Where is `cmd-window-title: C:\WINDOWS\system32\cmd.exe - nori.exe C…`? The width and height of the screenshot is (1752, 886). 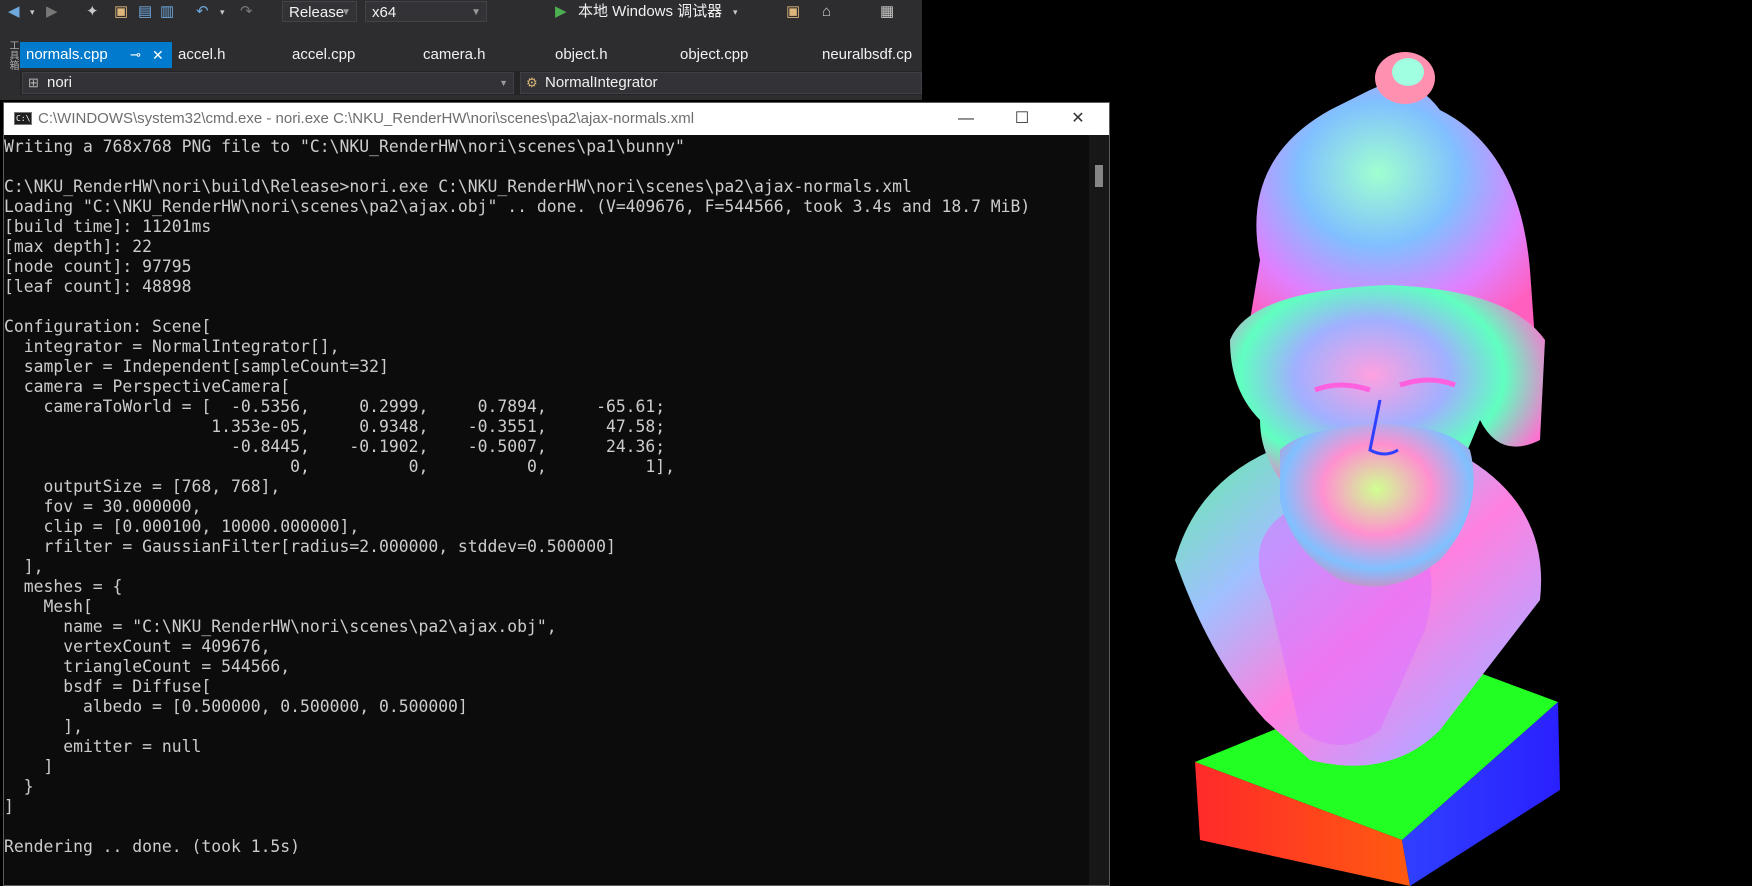 cmd-window-title: C:\WINDOWS\system32\cmd.exe - nori.exe C… is located at coordinates (366, 118).